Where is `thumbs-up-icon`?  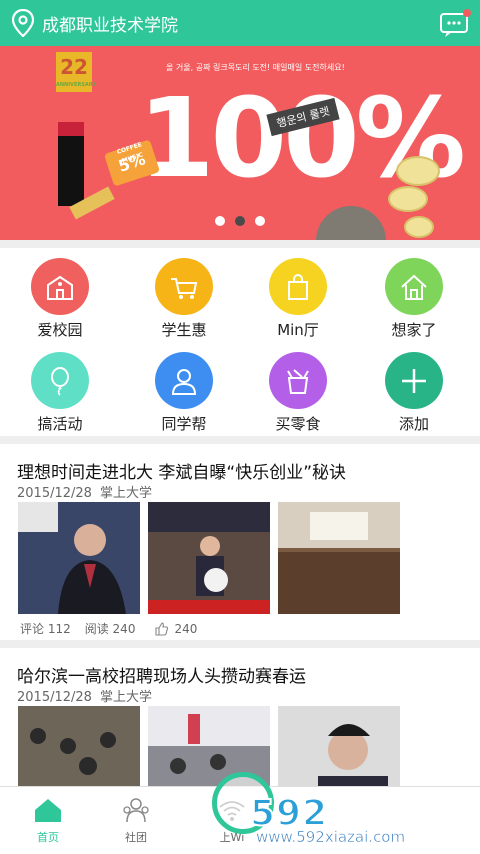
thumbs-up-icon is located at coordinates (162, 628).